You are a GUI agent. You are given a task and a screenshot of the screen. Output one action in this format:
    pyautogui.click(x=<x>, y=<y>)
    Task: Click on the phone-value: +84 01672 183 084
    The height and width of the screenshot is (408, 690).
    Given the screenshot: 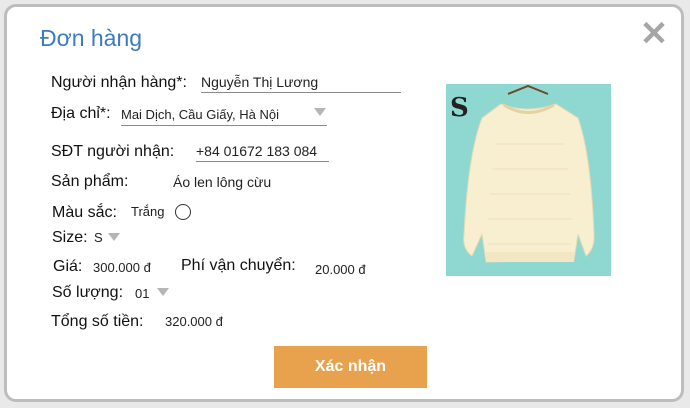 What is the action you would take?
    pyautogui.click(x=257, y=151)
    